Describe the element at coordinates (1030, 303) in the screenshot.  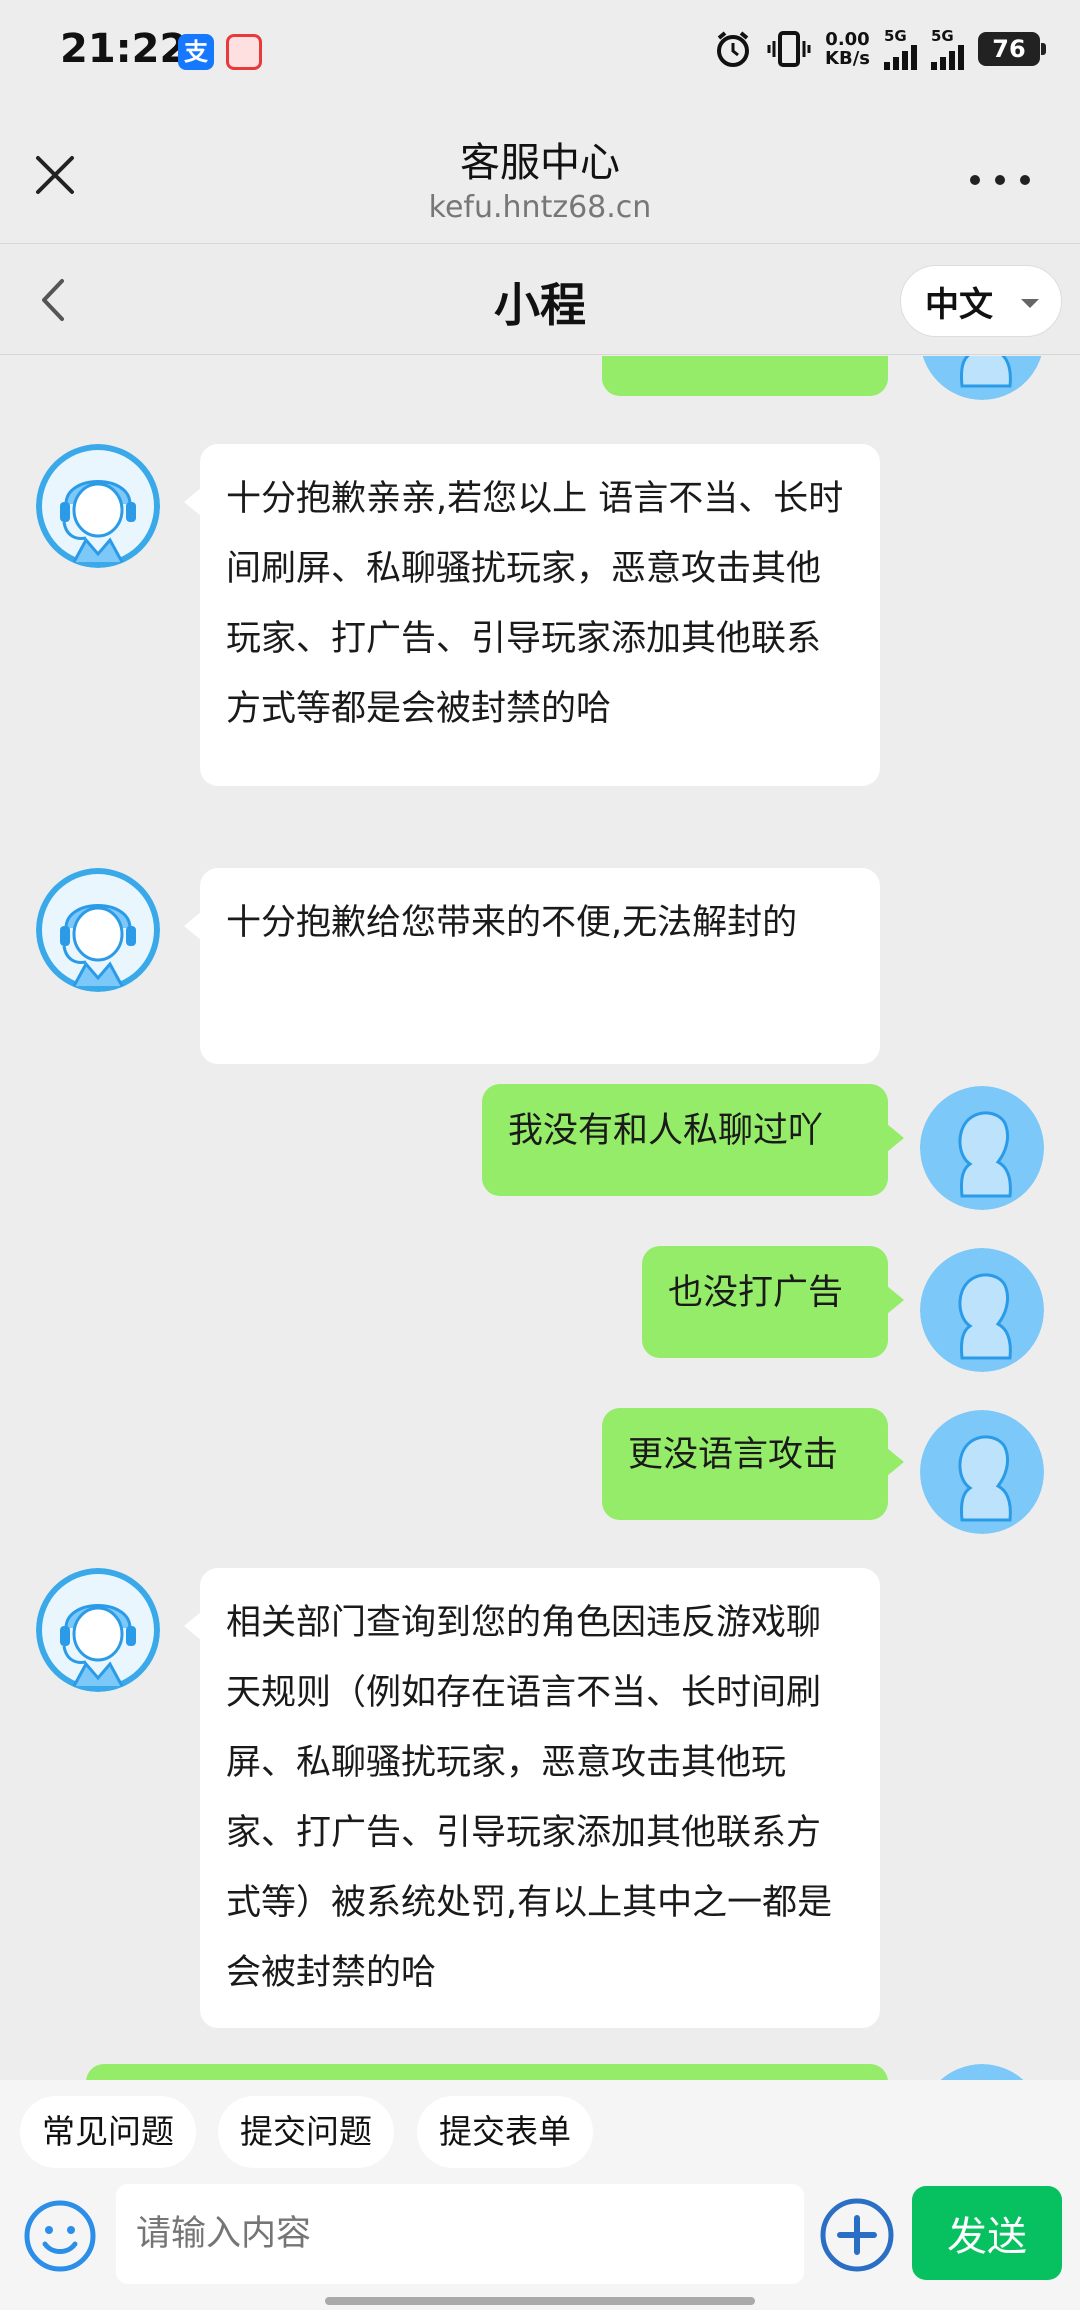
I see `caret-down-icon` at that location.